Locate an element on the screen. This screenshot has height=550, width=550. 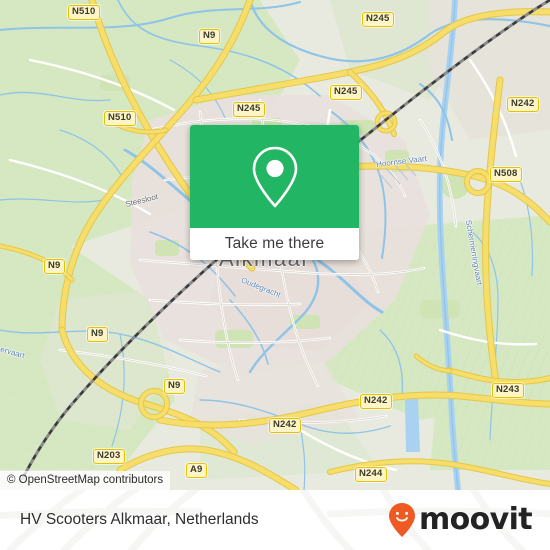
road-shield-a9: A9 is located at coordinates (196, 470).